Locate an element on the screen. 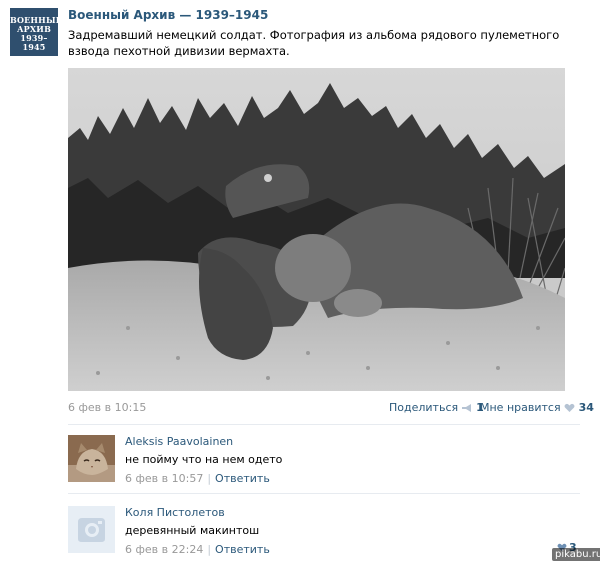 The width and height of the screenshot is (600, 567). comment-date: 6 фев в 10:57 is located at coordinates (164, 478).